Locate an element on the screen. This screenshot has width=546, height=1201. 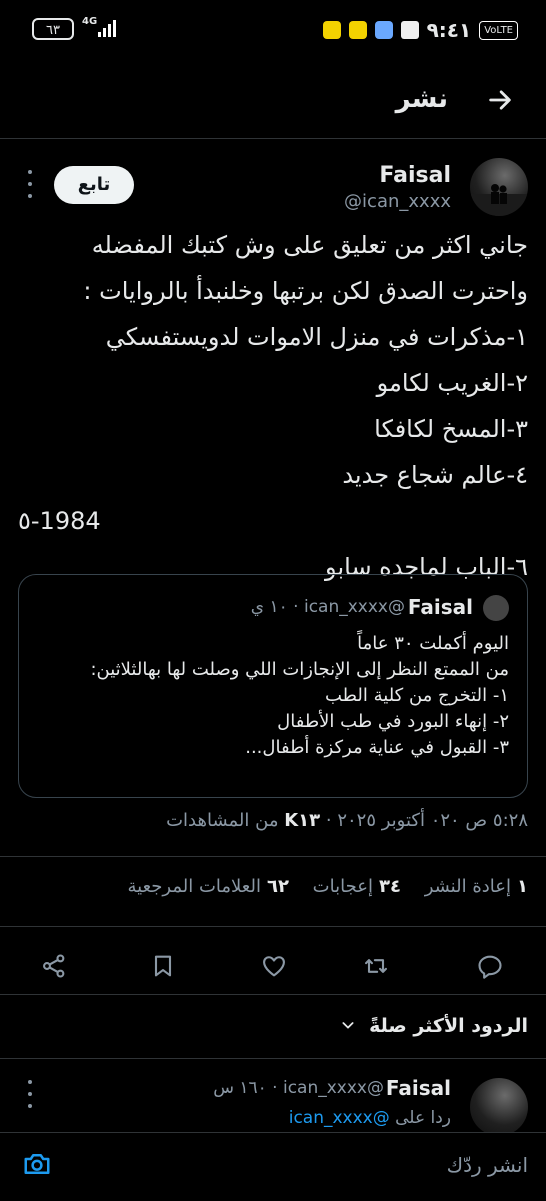
bookmarks-stat: ٦٢العلامات المرجعية is located at coordinates (208, 886).